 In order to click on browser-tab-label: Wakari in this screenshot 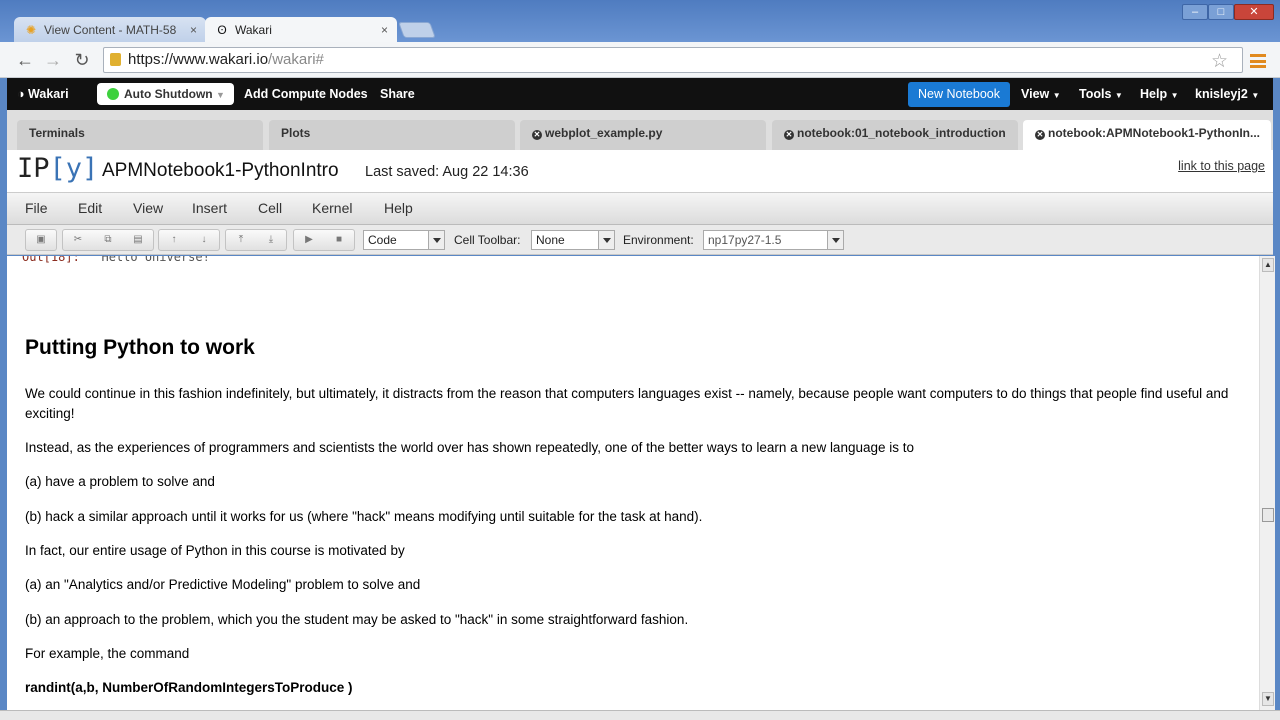, I will do `click(253, 30)`.